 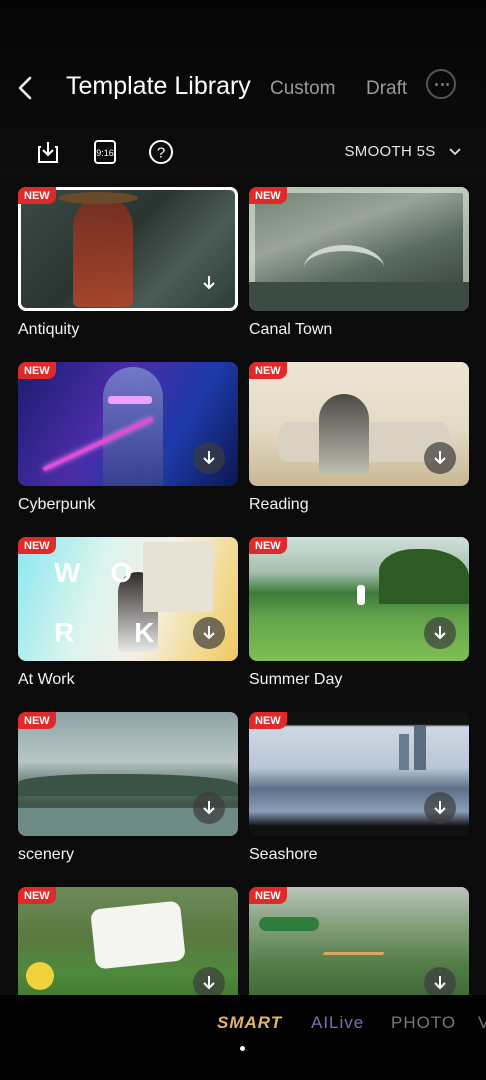 What do you see at coordinates (48, 152) in the screenshot?
I see `download-box-icon` at bounding box center [48, 152].